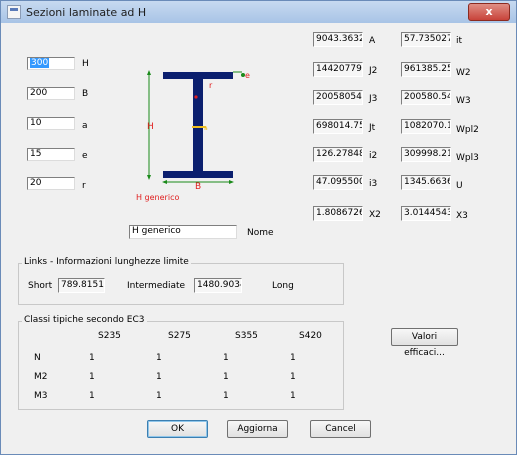 The image size is (517, 455). I want to click on intermediate-value: 1480.90344, so click(218, 285).